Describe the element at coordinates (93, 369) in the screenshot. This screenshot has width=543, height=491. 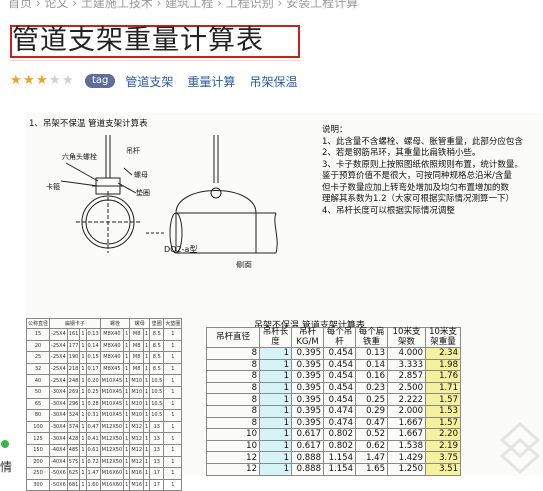
I see `table-cell: 0.17` at that location.